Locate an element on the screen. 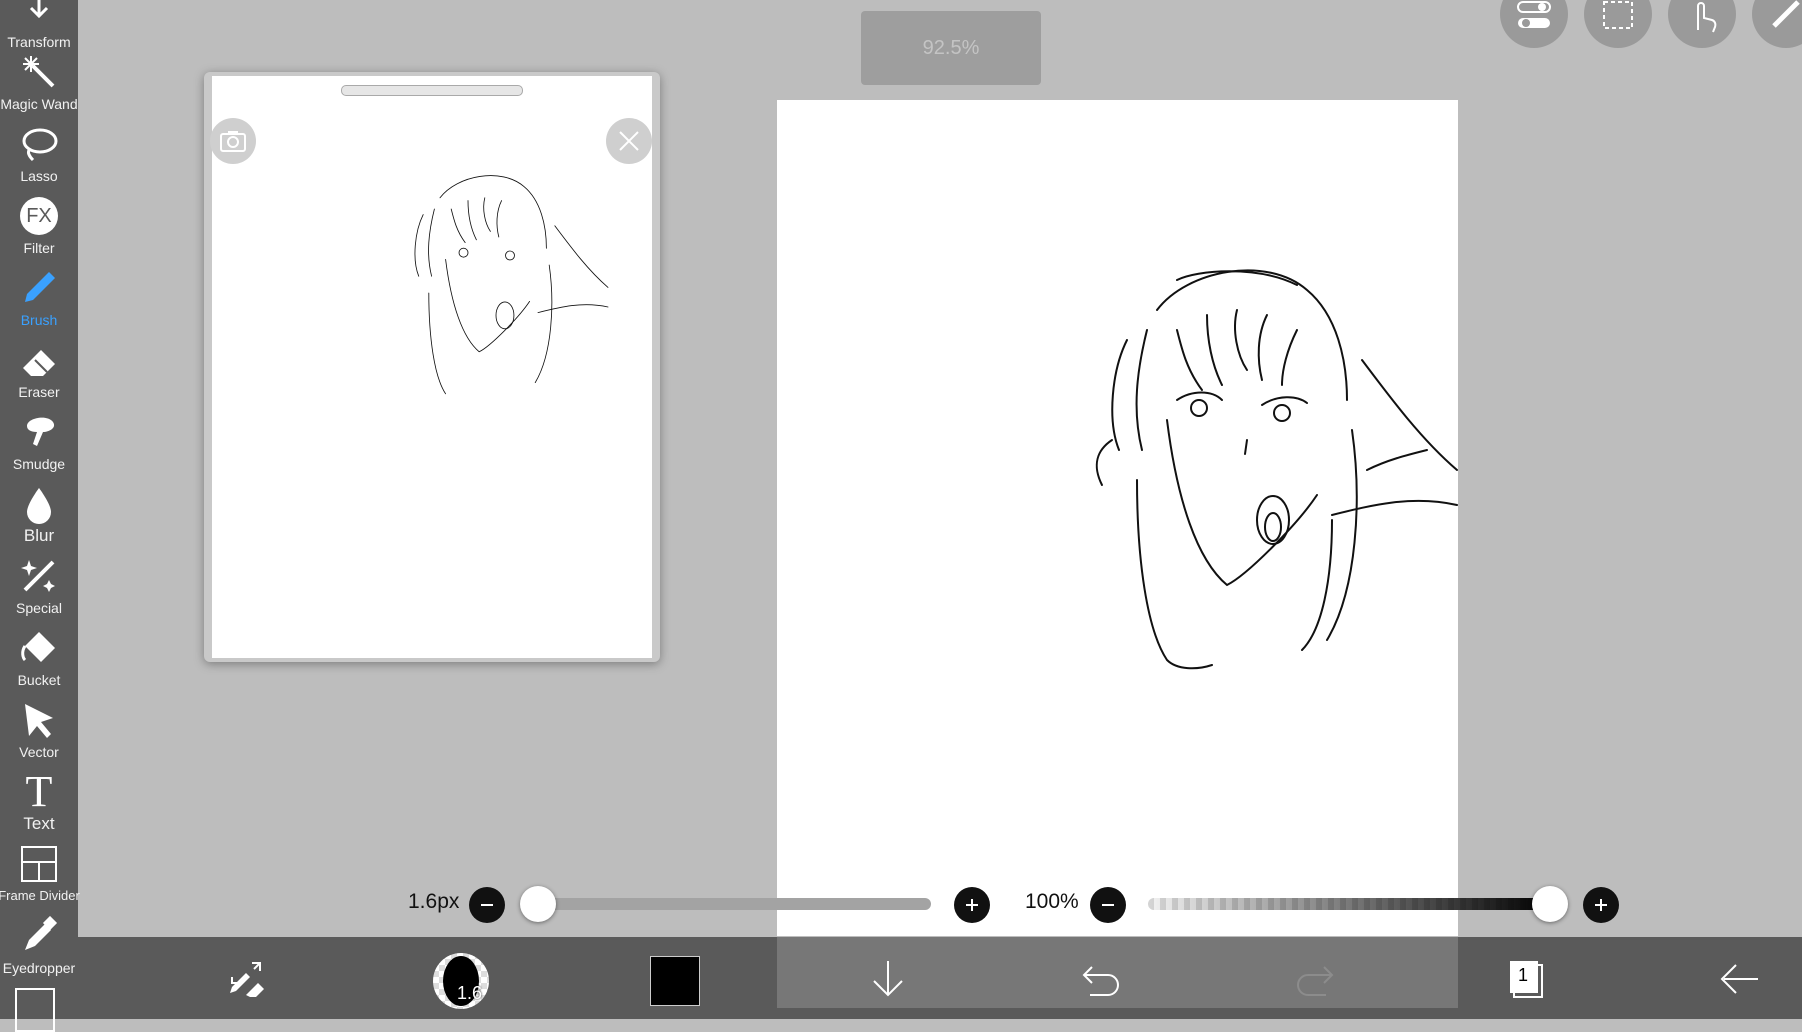 The height and width of the screenshot is (1032, 1802). touch-button is located at coordinates (1702, 24).